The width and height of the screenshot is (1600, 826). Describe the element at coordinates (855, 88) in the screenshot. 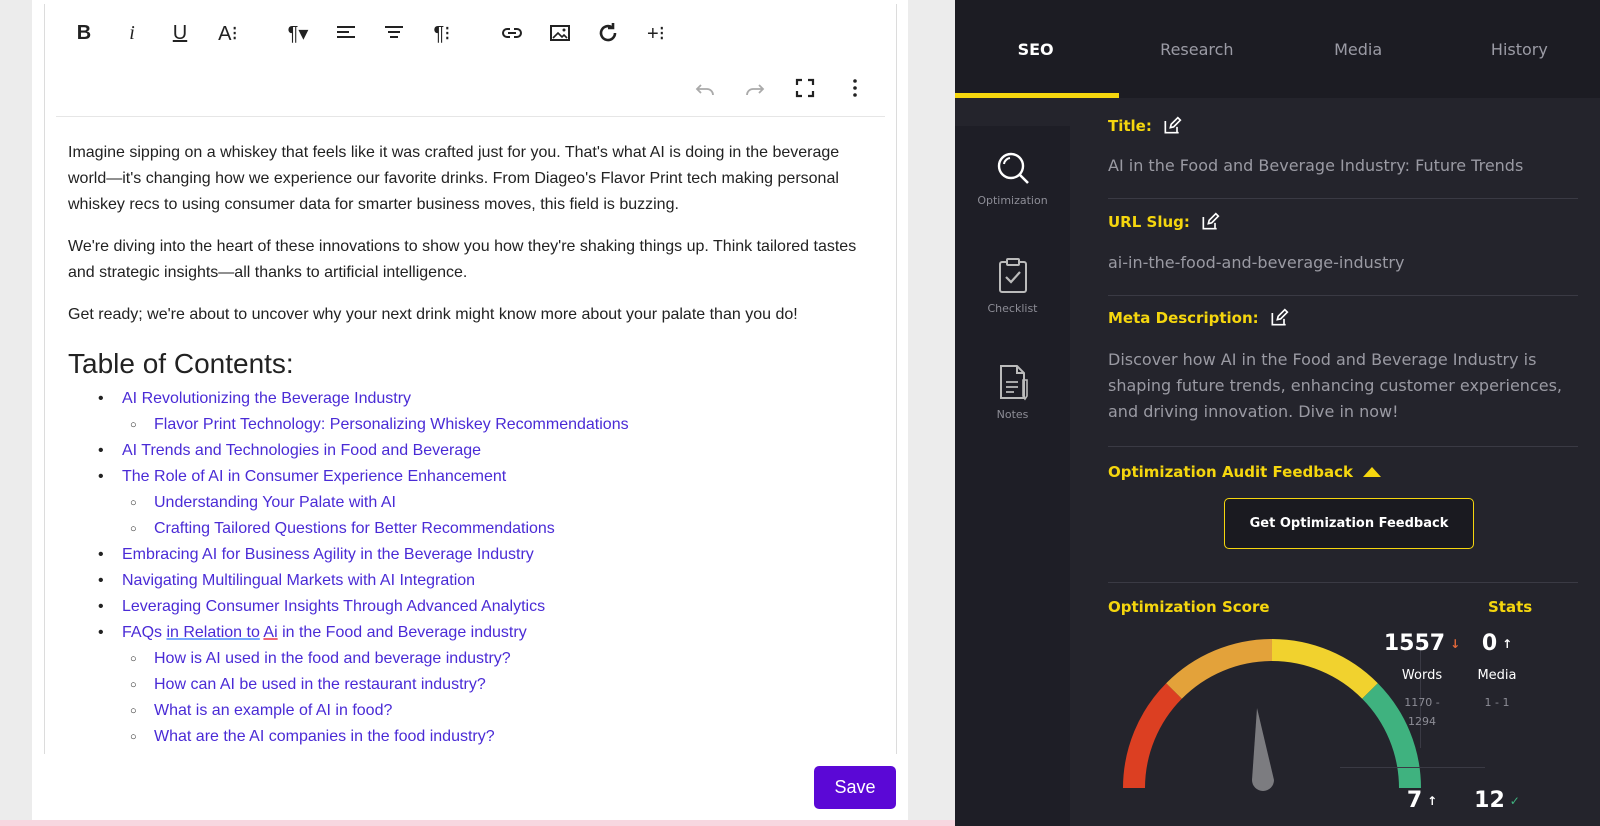

I see `more-options-icon` at that location.